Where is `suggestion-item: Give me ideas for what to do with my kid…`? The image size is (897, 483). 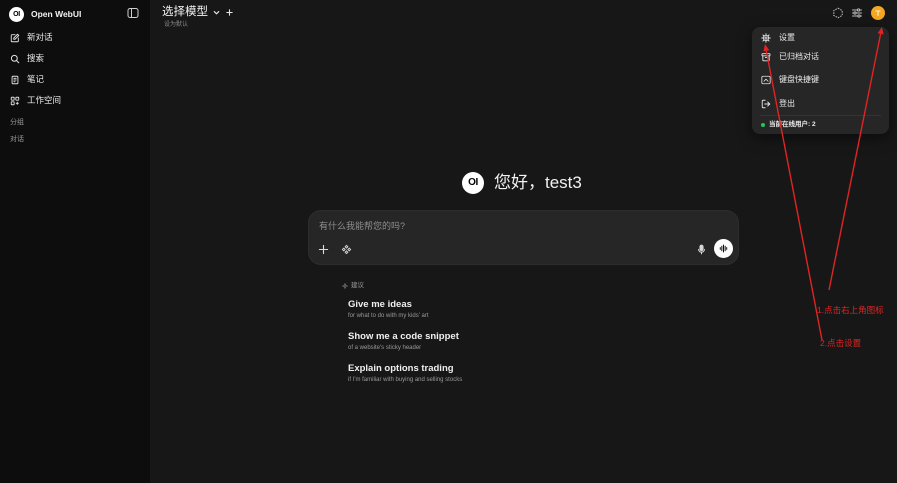 suggestion-item: Give me ideas for what to do with my kid… is located at coordinates (478, 311).